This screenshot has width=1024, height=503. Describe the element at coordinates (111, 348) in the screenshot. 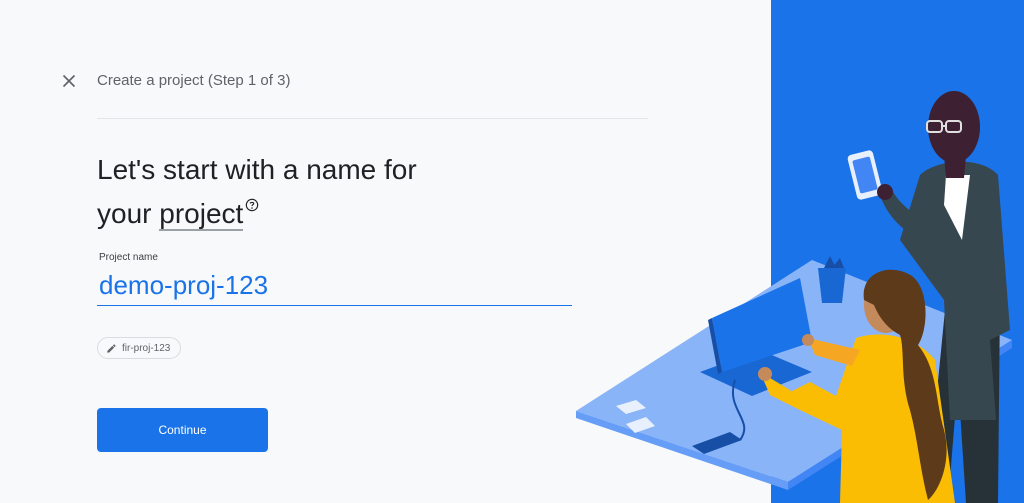

I see `pencil-icon` at that location.